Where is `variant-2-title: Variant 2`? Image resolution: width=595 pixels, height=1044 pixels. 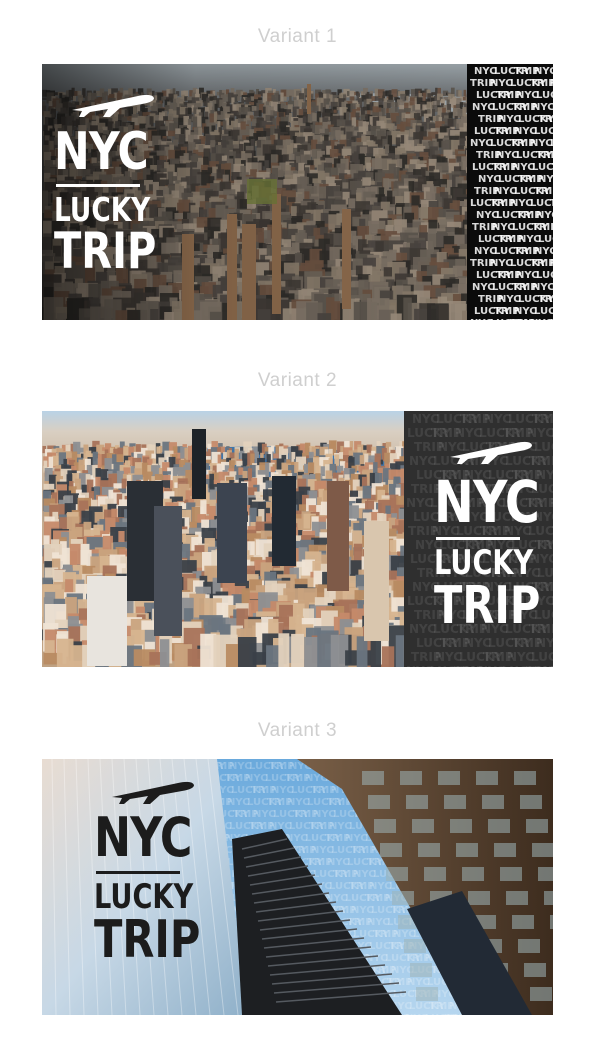
variant-2-title: Variant 2 is located at coordinates (297, 380).